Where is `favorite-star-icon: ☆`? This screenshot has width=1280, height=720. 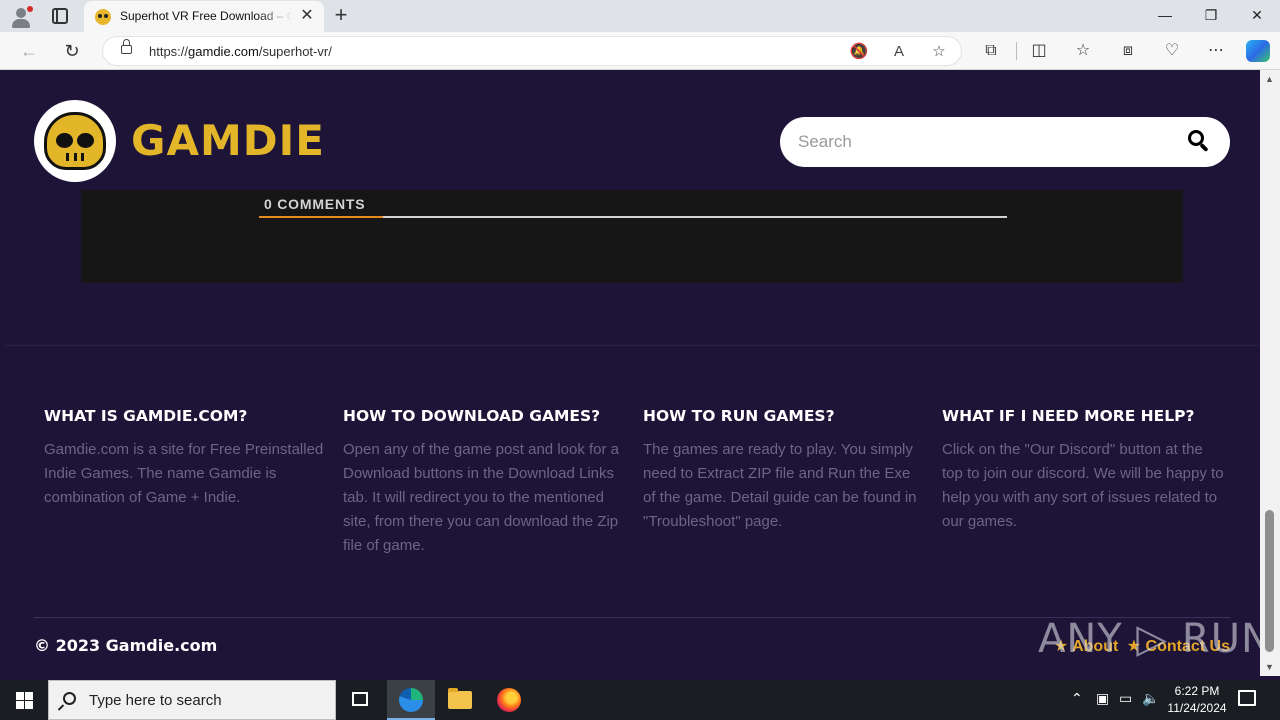 favorite-star-icon: ☆ is located at coordinates (939, 52).